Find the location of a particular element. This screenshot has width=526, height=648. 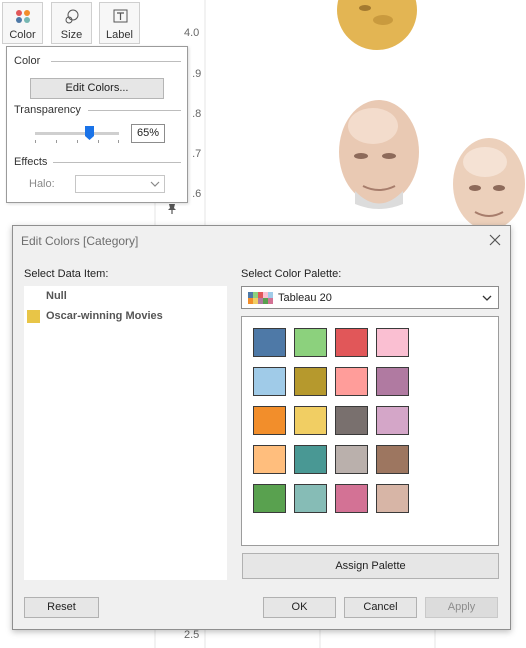

label-icon is located at coordinates (120, 16).